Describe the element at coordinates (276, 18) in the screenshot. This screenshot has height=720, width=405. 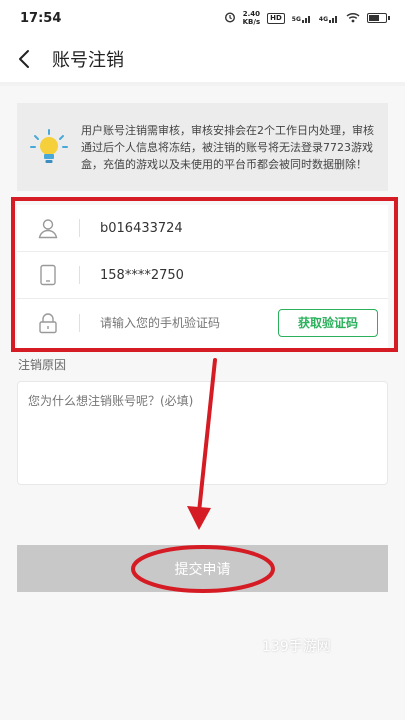
I see `hd-badge: HD` at that location.